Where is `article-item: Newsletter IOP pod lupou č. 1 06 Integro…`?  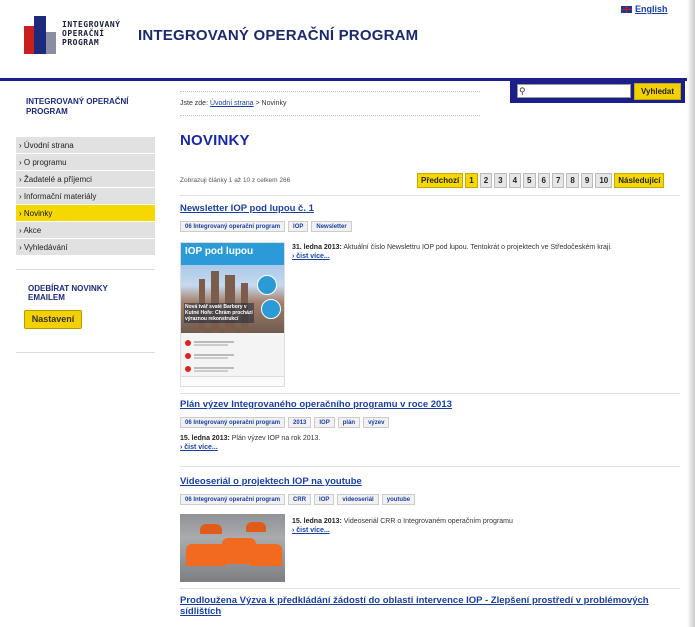 article-item: Newsletter IOP pod lupou č. 1 06 Integro… is located at coordinates (430, 217).